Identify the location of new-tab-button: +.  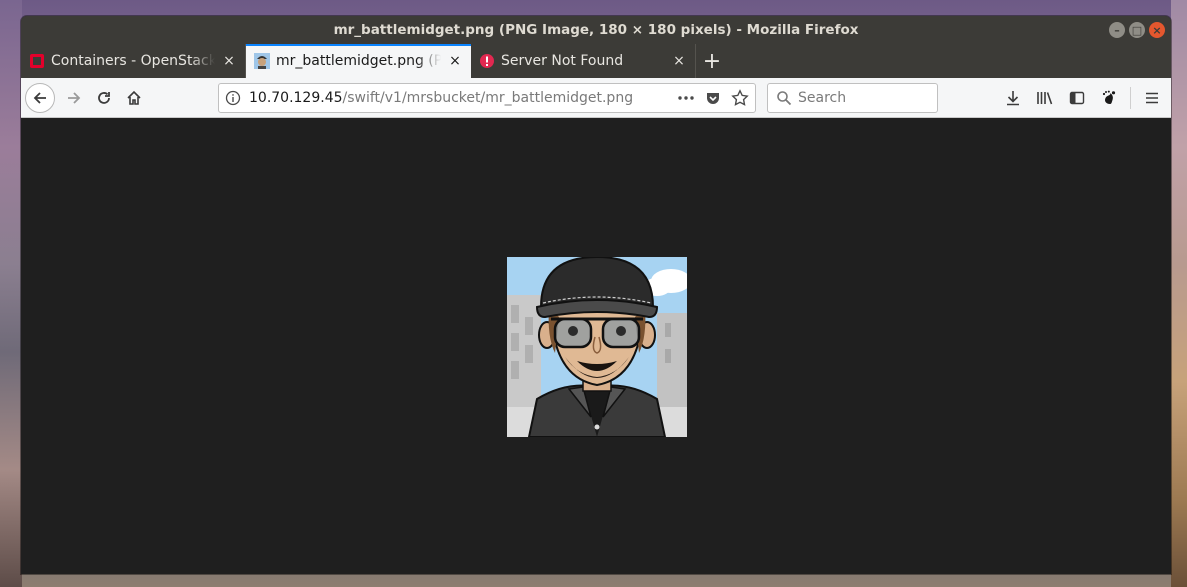
(712, 61).